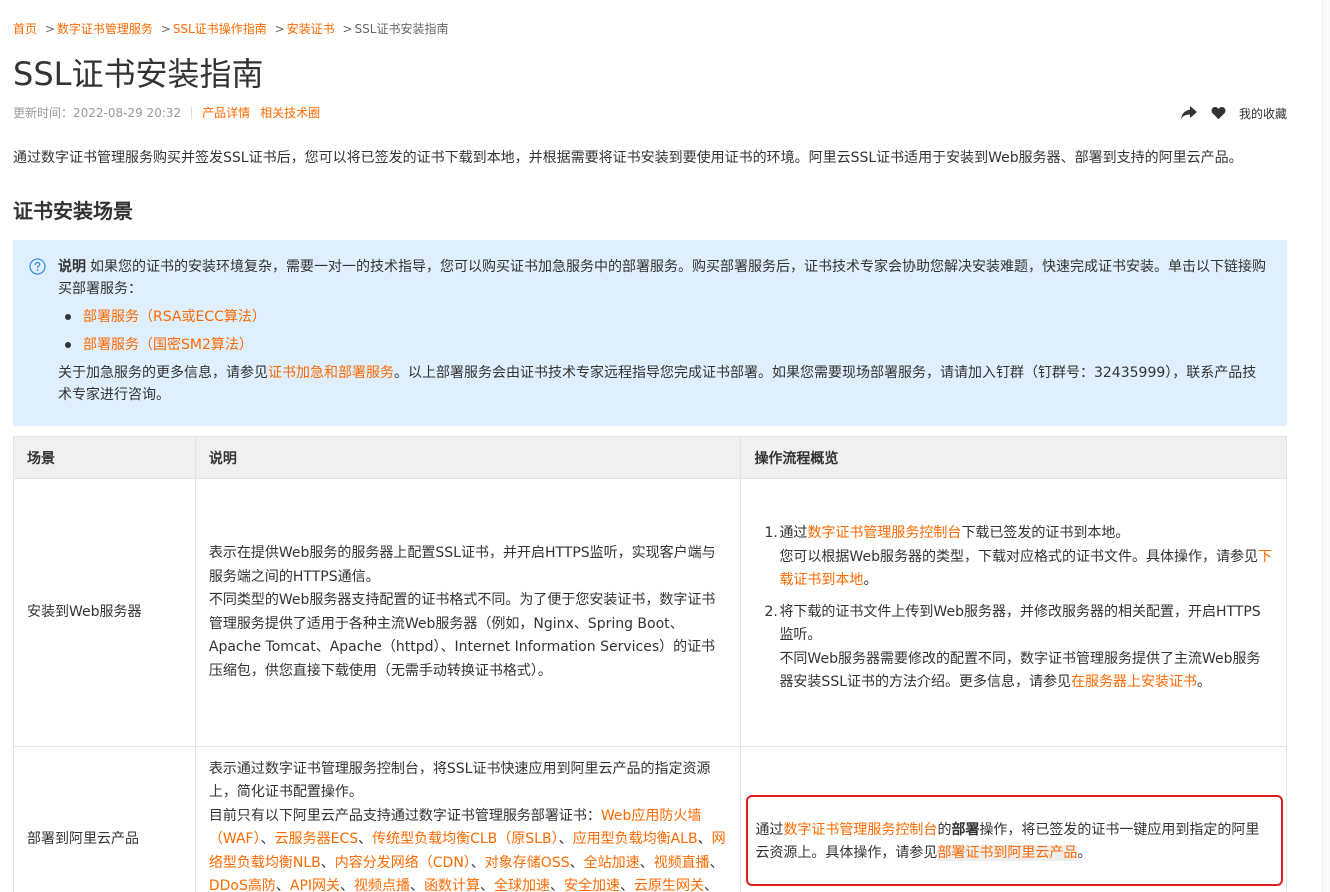 This screenshot has width=1330, height=892. I want to click on note-link-list: 部署服务（RSA或ECC算法） 部署服务（国密SM2算法）, so click(666, 331).